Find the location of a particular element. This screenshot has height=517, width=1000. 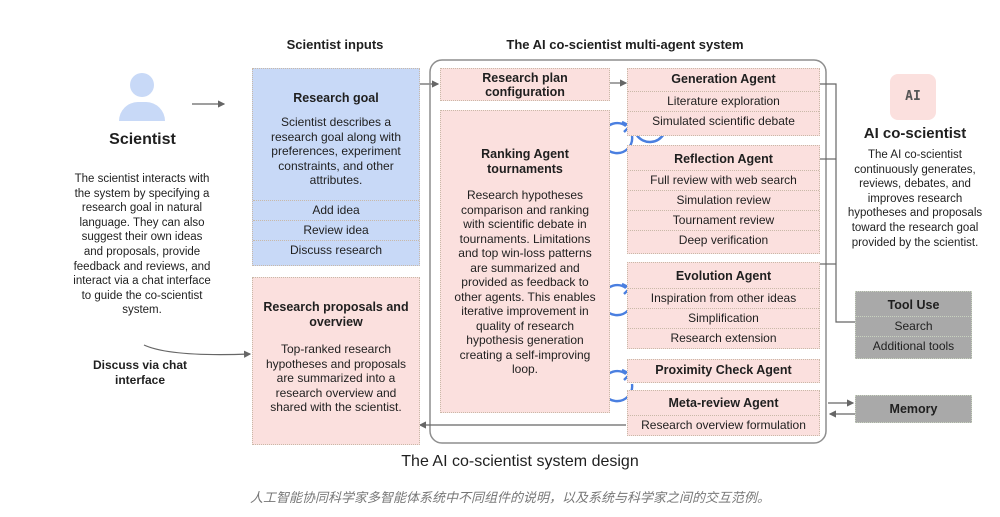

proximity-check-agent: Proximity Check Agent is located at coordinates (723, 371).